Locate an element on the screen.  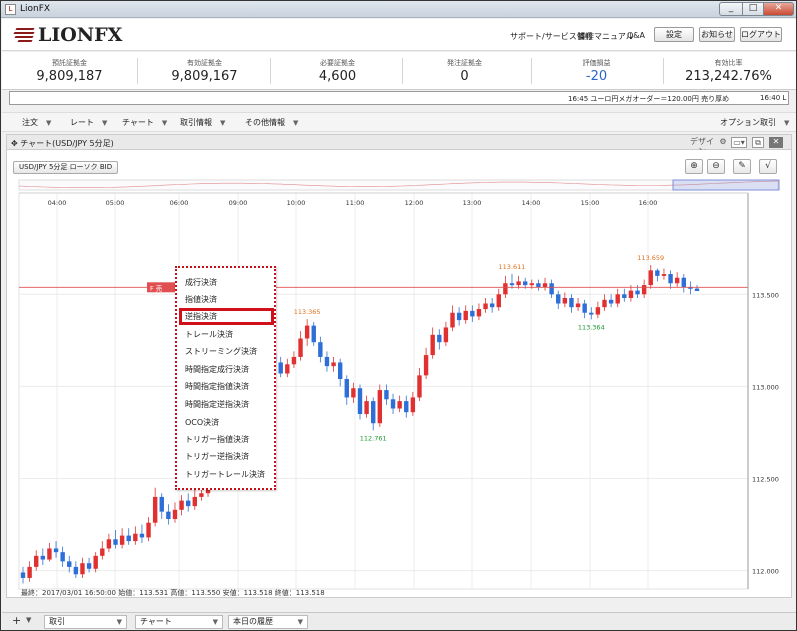
x-tick-label: 16:00 is located at coordinates (648, 203).